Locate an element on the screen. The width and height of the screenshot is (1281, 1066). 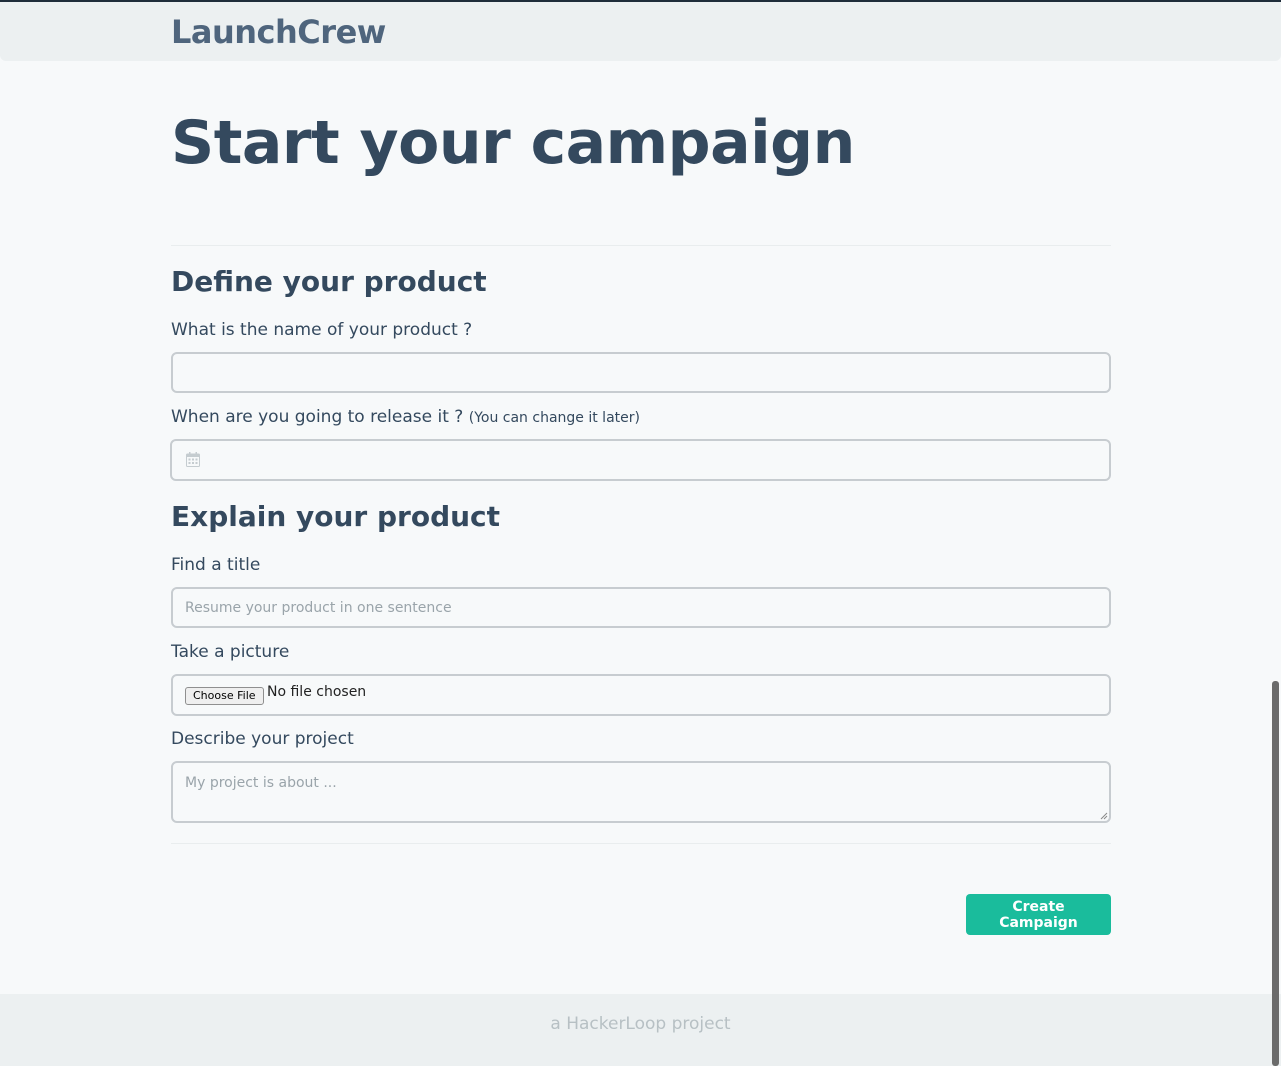
title-input is located at coordinates (641, 607).